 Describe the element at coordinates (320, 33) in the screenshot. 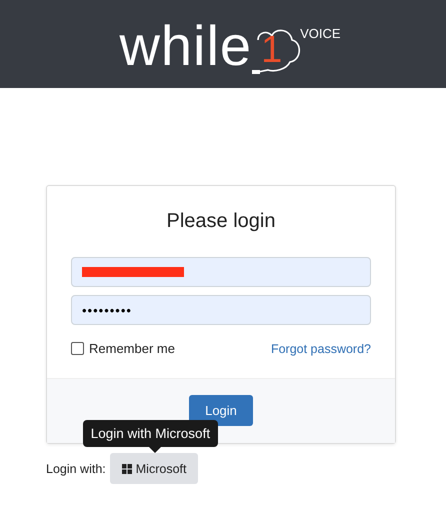

I see `logo-tag: VOICE` at that location.